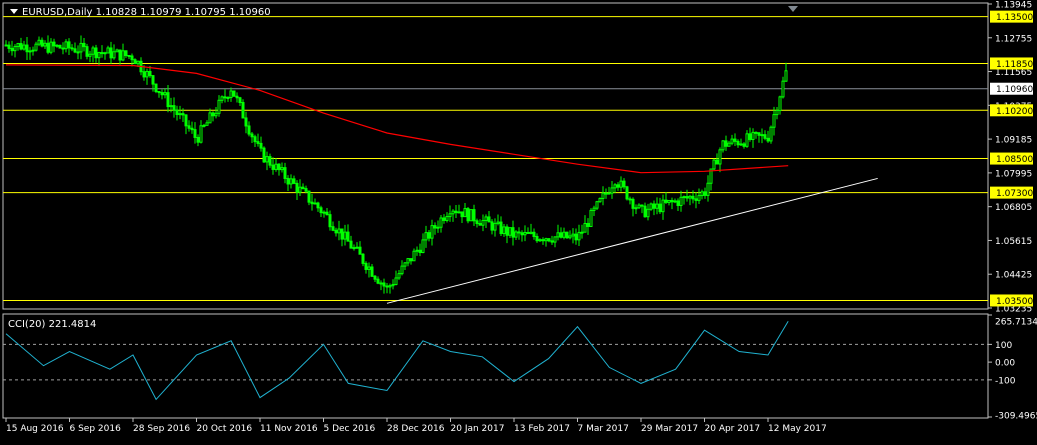 This screenshot has height=445, width=1037. Describe the element at coordinates (1013, 174) in the screenshot. I see `price-tick-label: 1.07995` at that location.